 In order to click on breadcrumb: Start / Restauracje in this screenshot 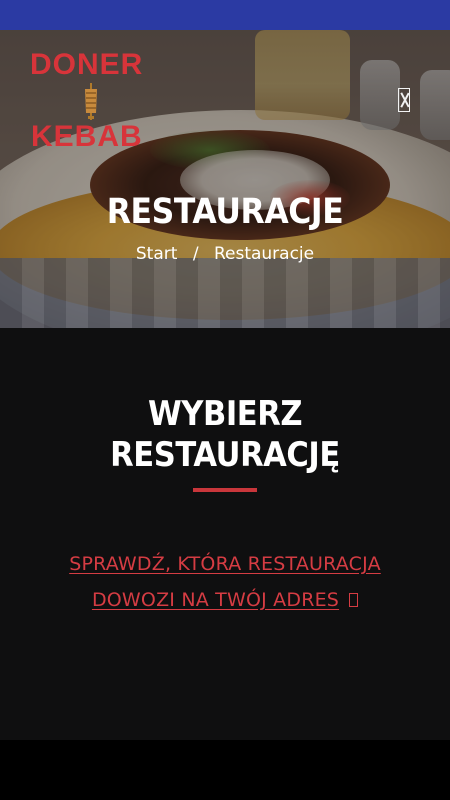, I will do `click(225, 254)`.